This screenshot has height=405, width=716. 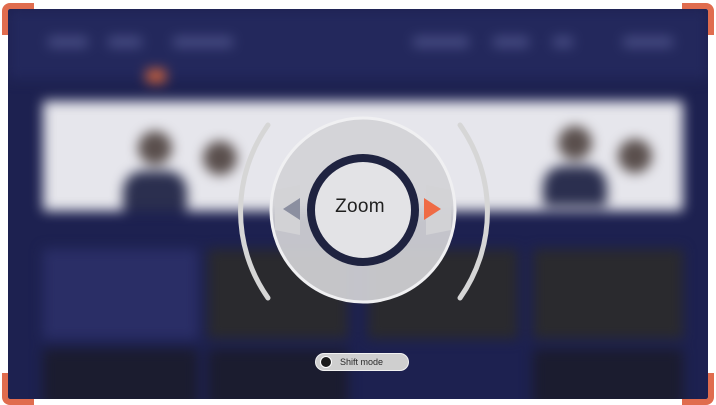 I want to click on zoom-label: Zoom, so click(x=360, y=206).